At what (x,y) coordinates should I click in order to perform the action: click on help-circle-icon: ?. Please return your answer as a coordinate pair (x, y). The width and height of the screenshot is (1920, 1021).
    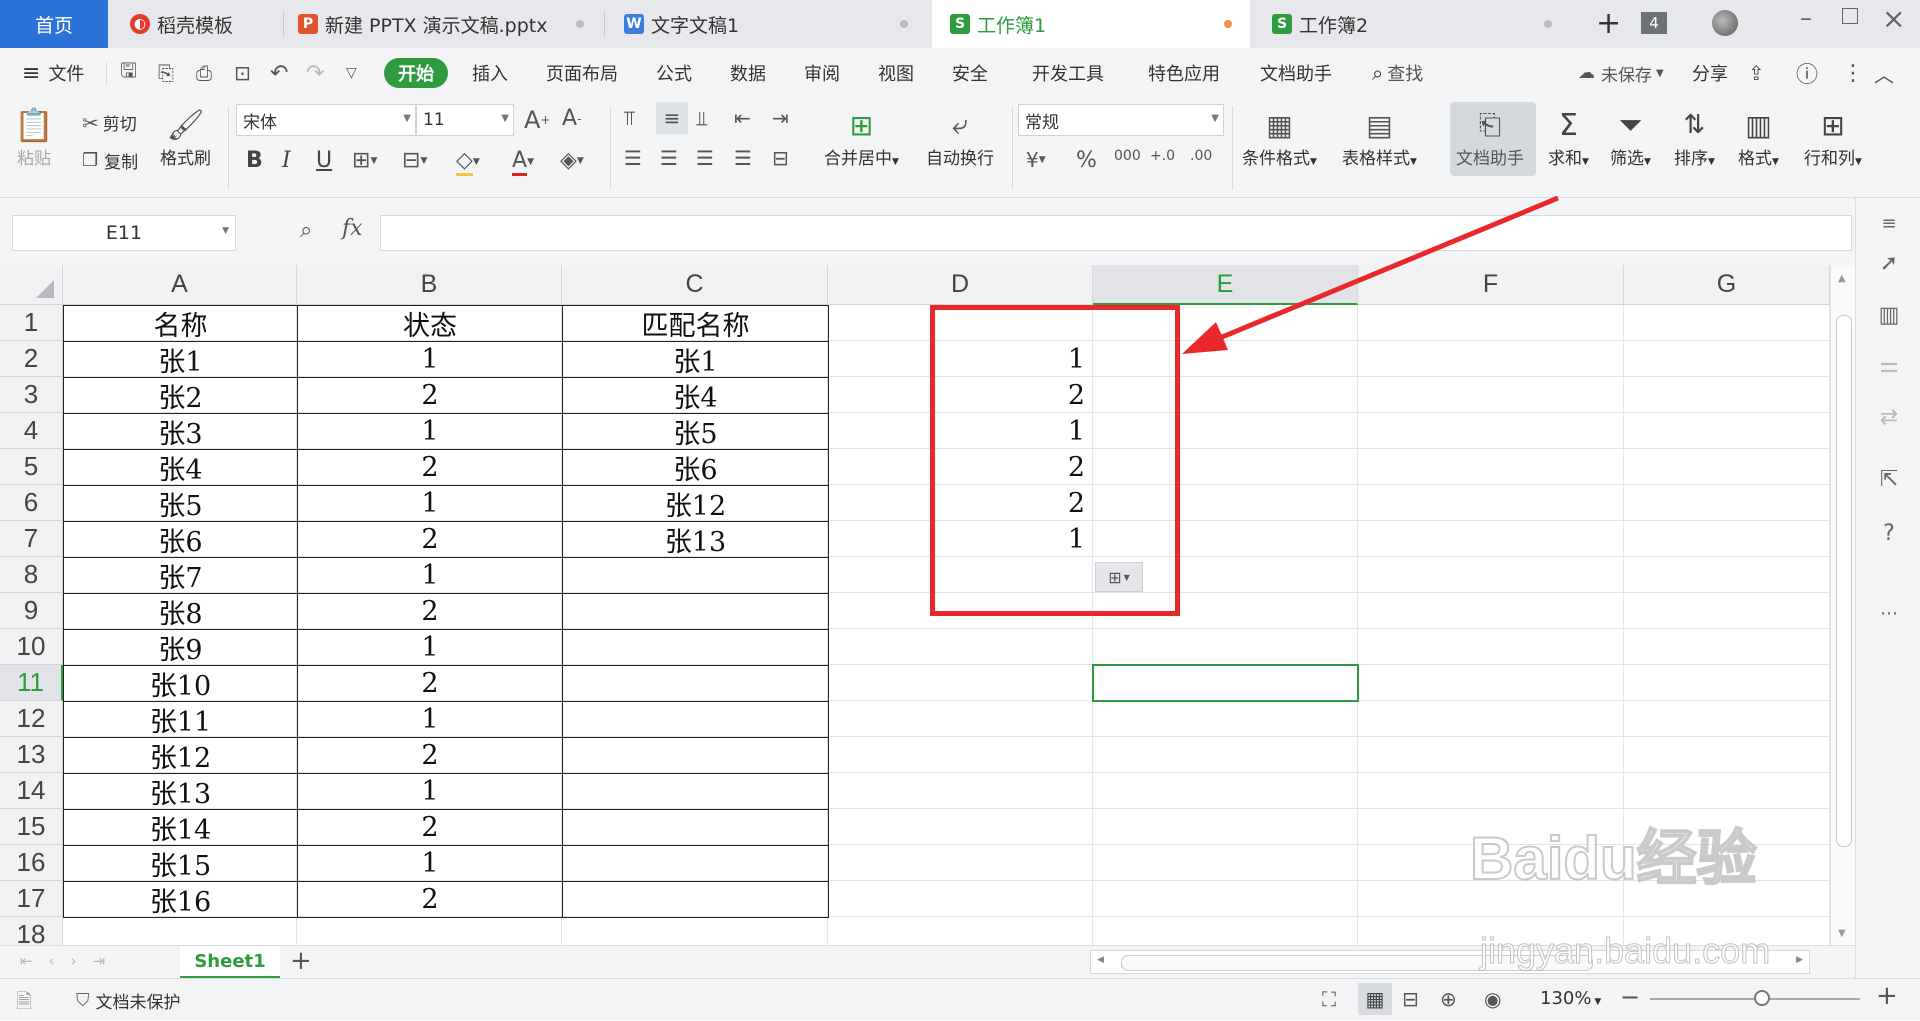
    Looking at the image, I should click on (1889, 533).